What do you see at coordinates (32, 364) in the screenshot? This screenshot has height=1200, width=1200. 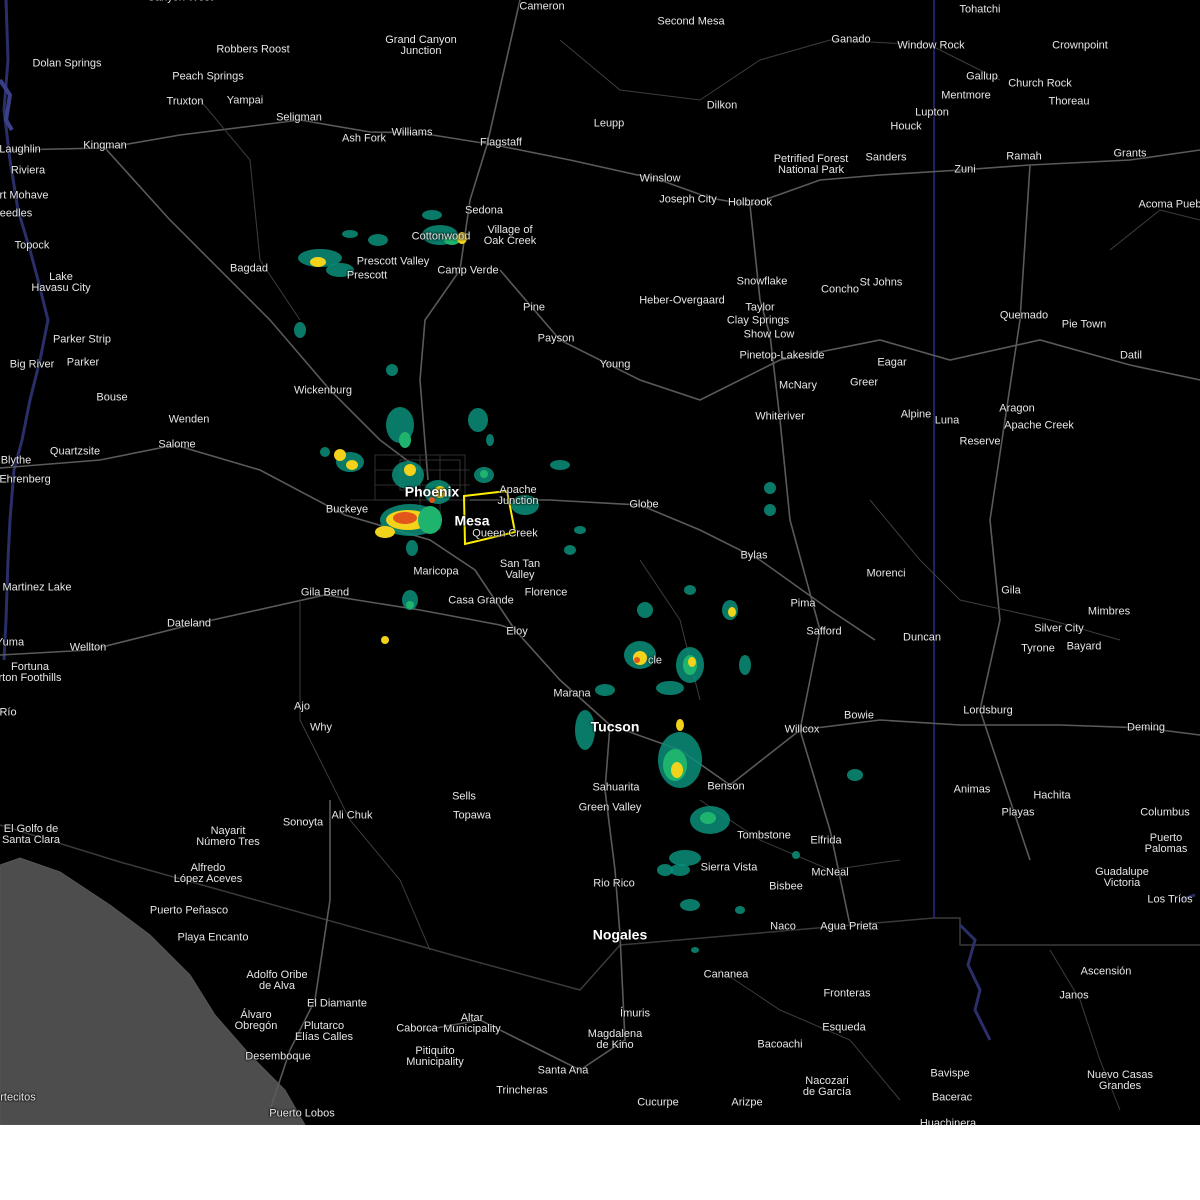 I see `place-label-big-river: Big River` at bounding box center [32, 364].